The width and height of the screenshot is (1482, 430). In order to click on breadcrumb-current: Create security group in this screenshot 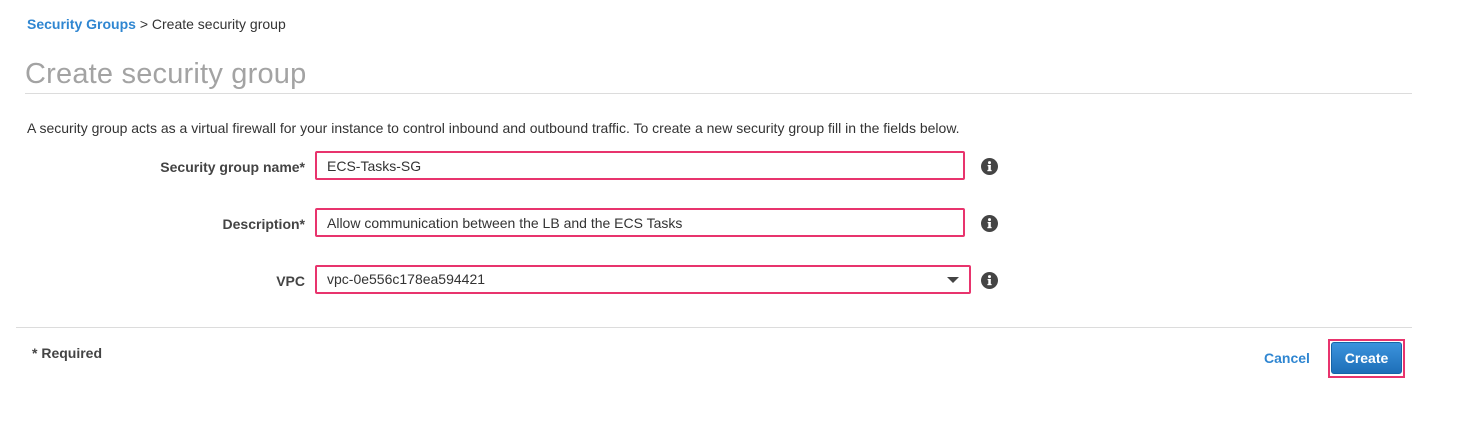, I will do `click(218, 24)`.